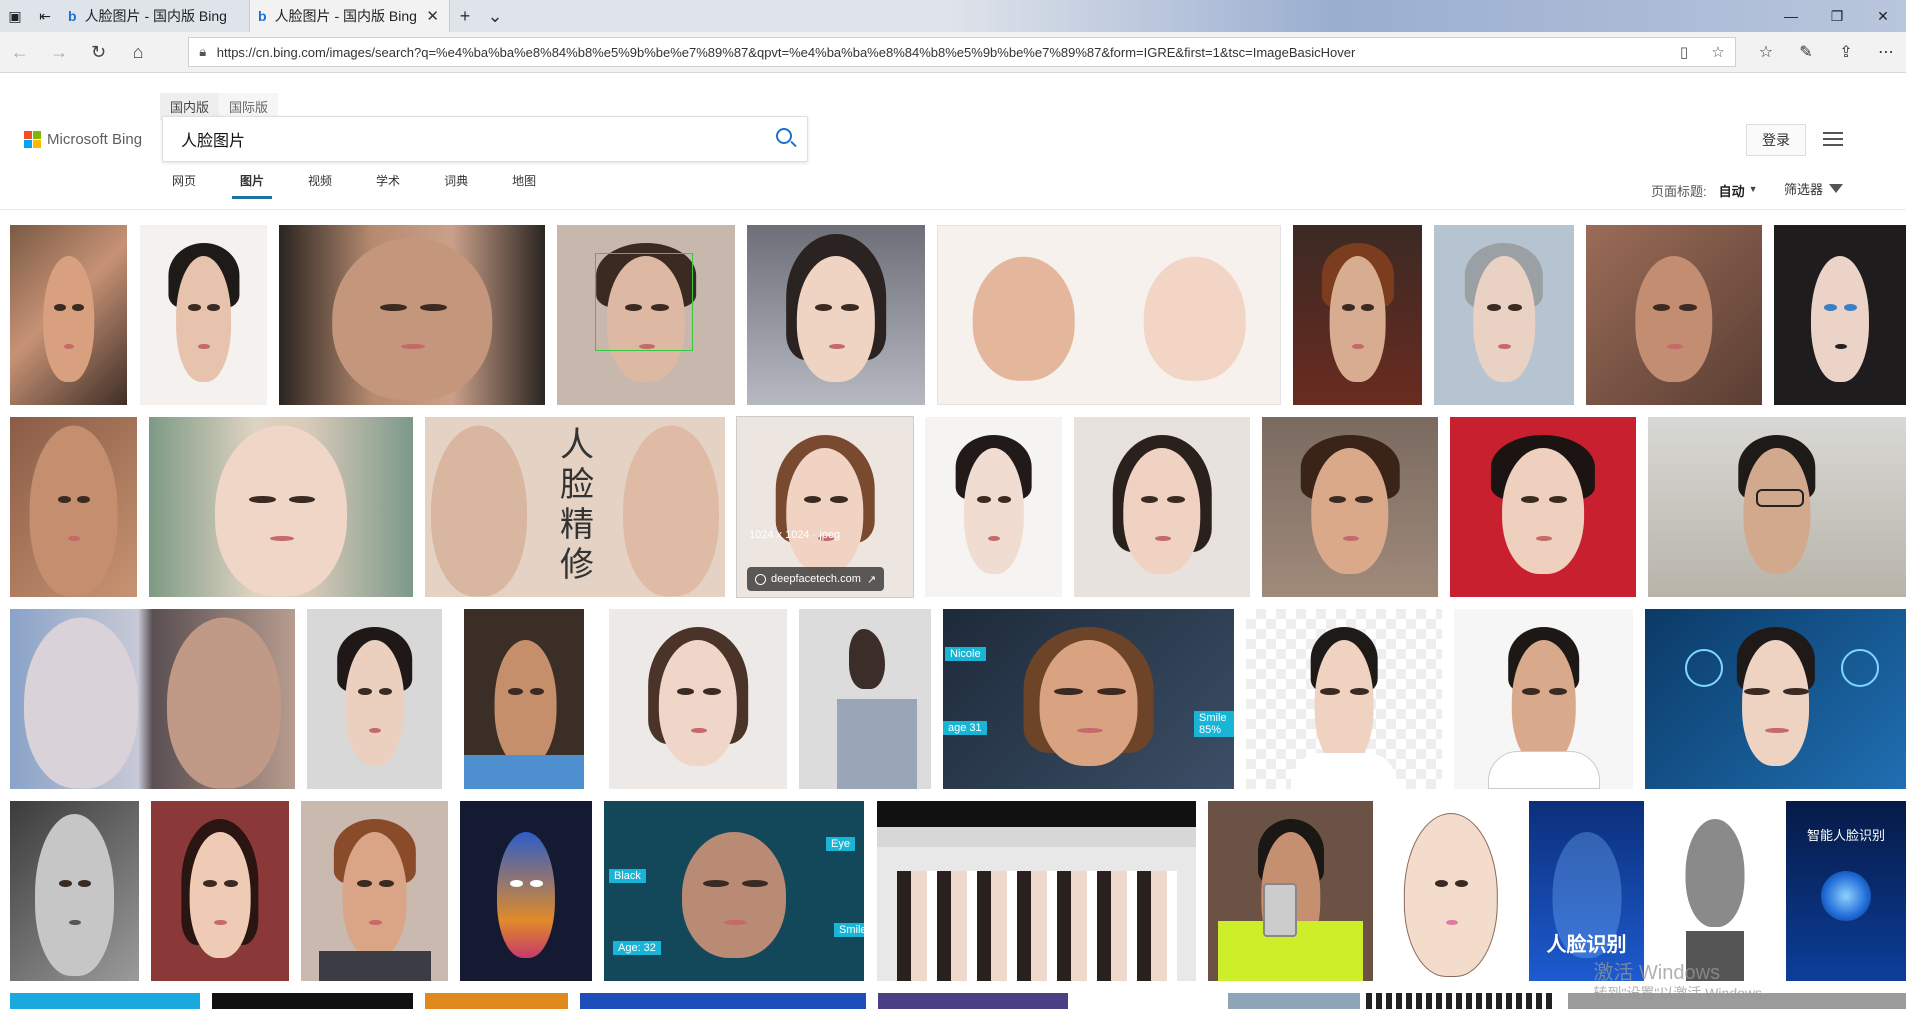 The image size is (1906, 1009). What do you see at coordinates (1836, 188) in the screenshot?
I see `funnel-icon` at bounding box center [1836, 188].